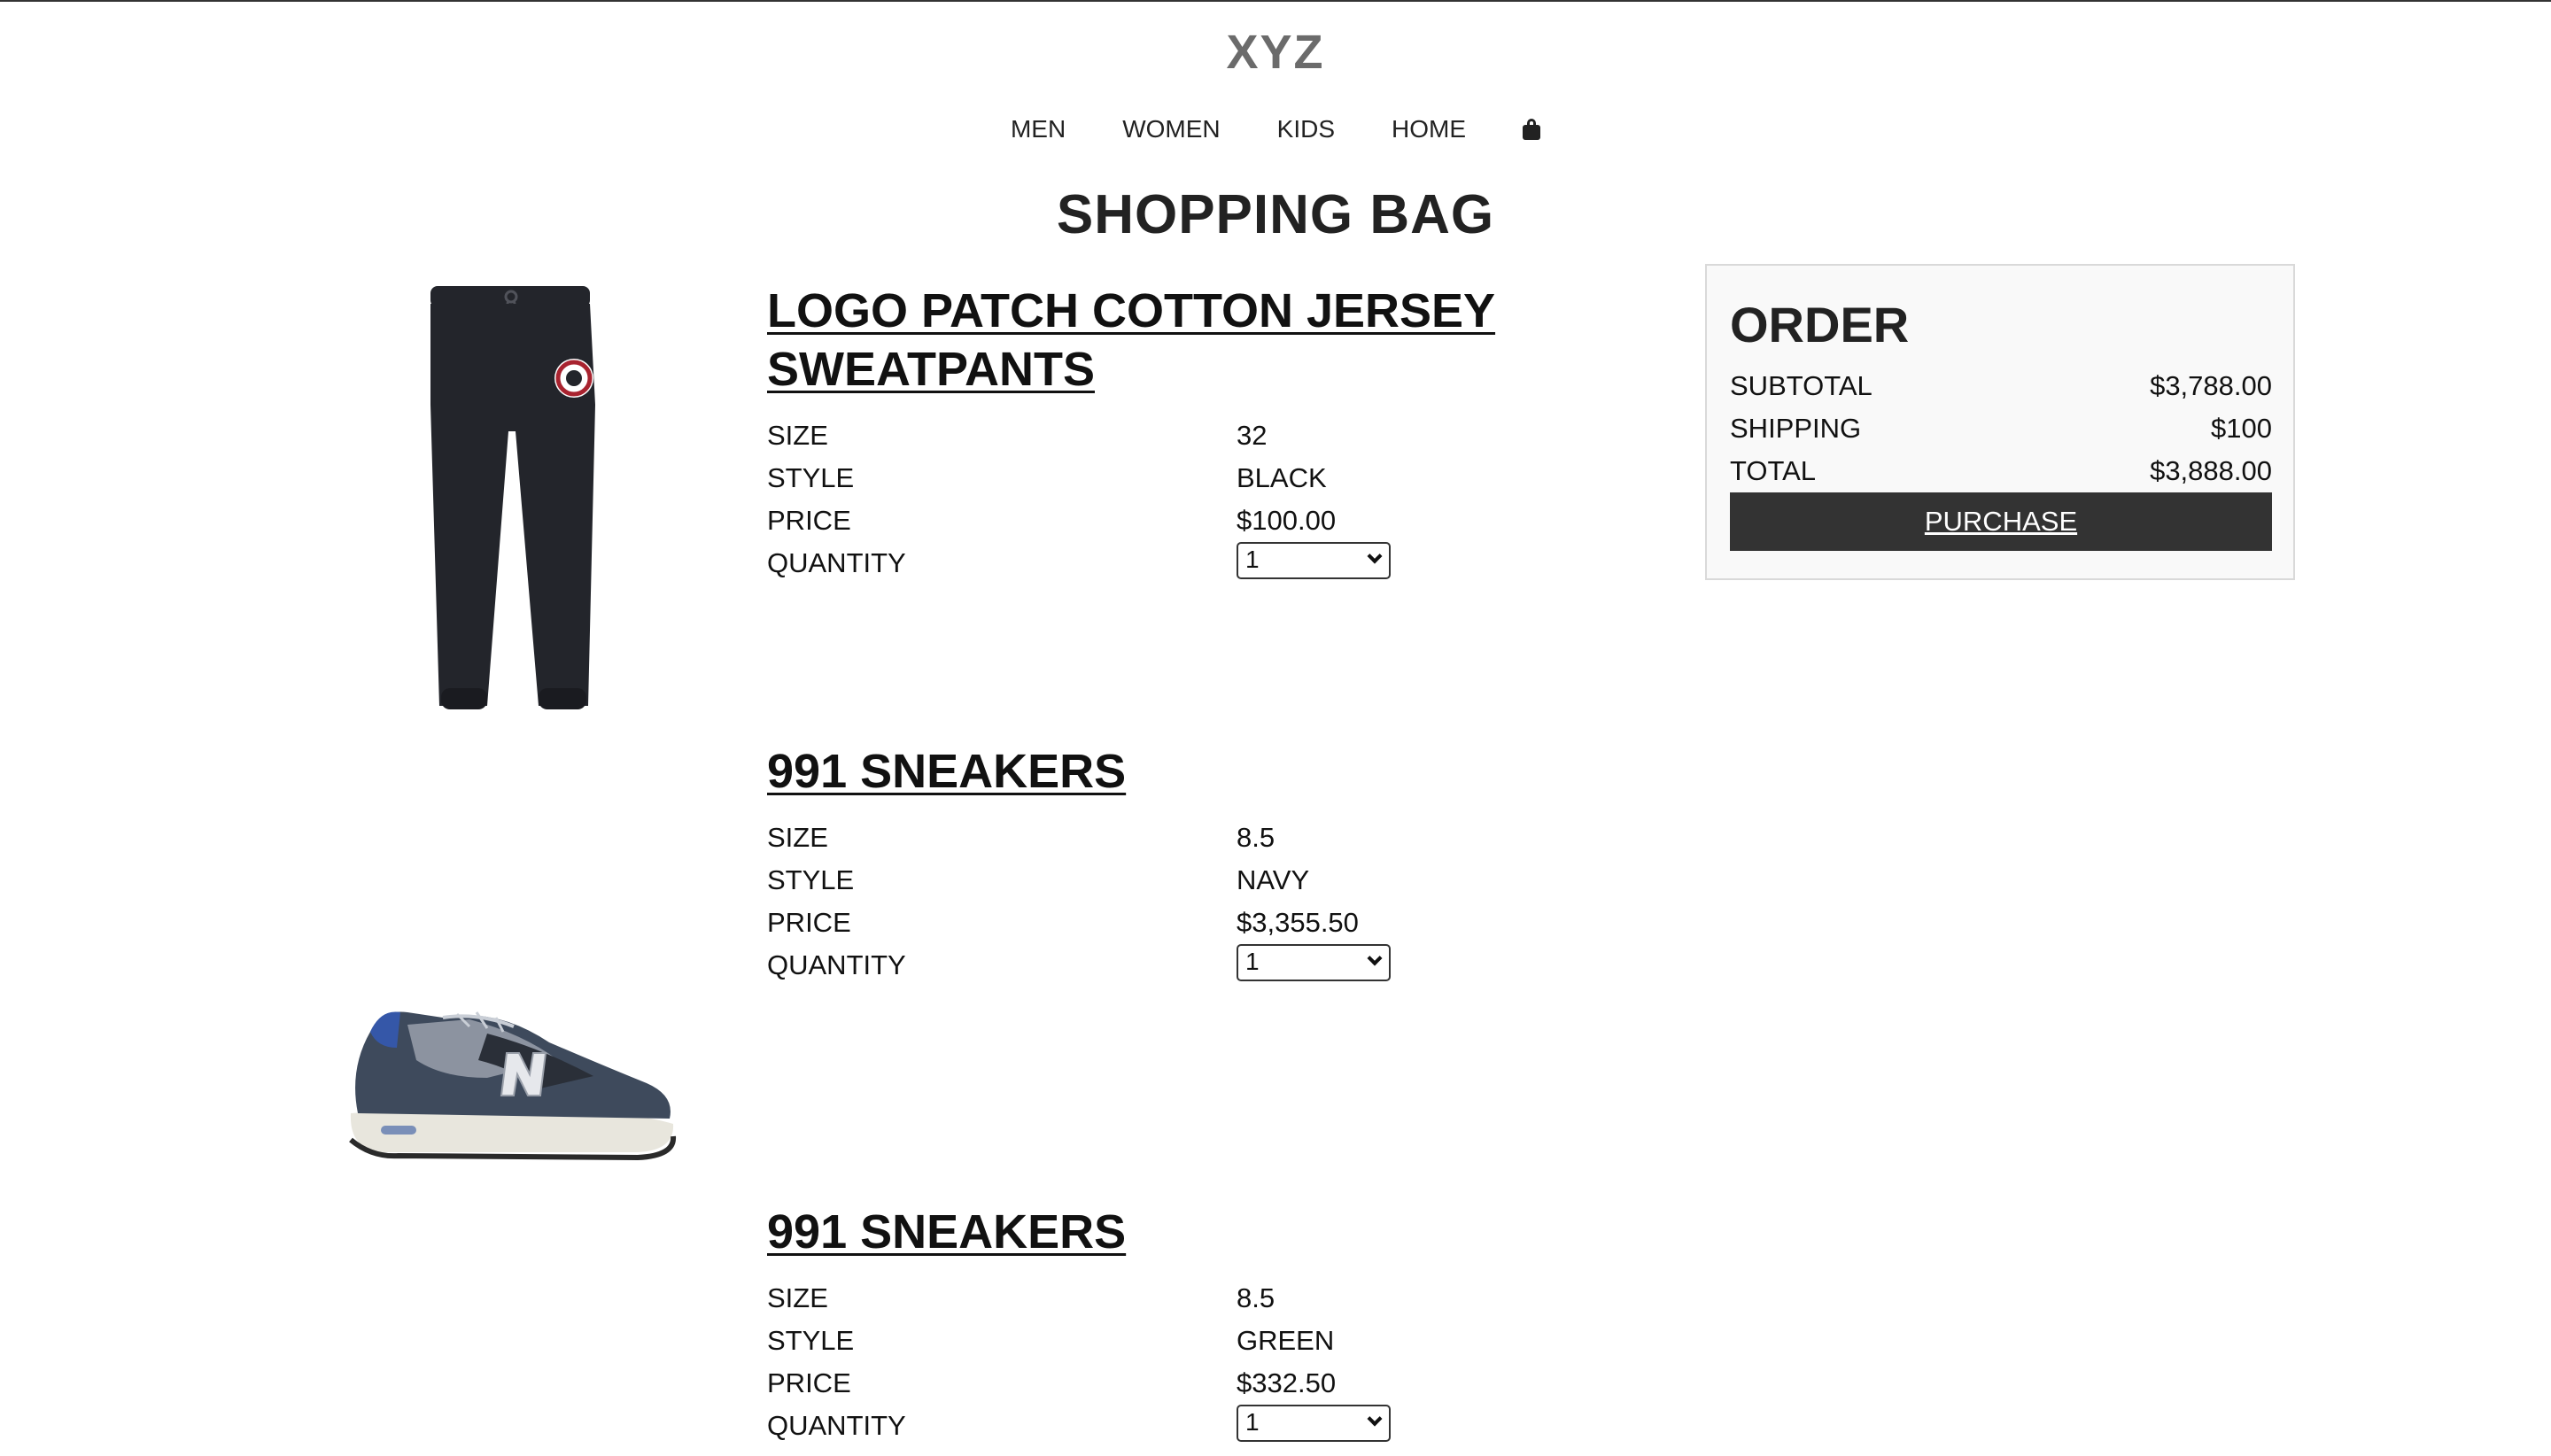 The image size is (2551, 1456). I want to click on shopping-bag-icon, so click(1532, 129).